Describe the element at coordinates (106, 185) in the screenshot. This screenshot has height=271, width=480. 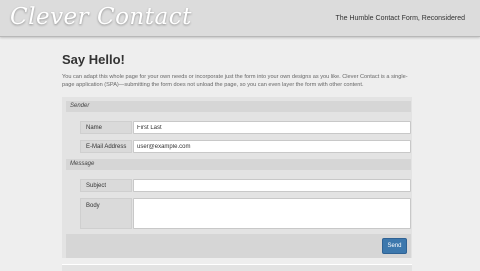
I see `subject-label: Subject` at that location.